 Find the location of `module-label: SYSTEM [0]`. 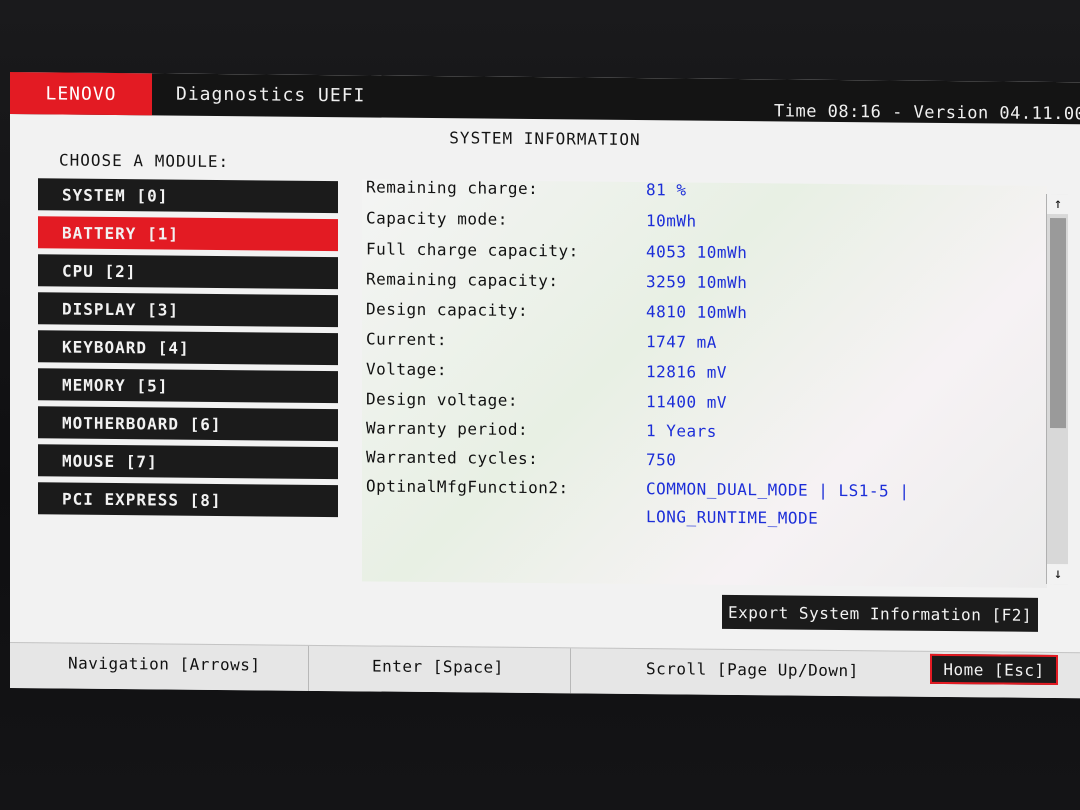

module-label: SYSTEM [0] is located at coordinates (115, 195).